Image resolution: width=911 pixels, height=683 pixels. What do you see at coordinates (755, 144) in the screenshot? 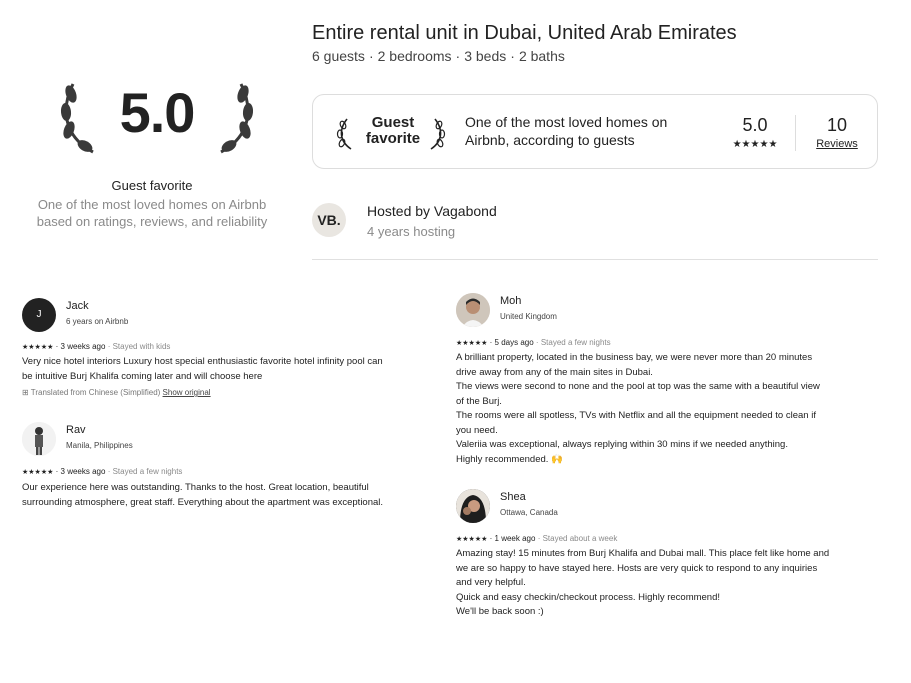
I see `card-stars: ★★★★★` at bounding box center [755, 144].